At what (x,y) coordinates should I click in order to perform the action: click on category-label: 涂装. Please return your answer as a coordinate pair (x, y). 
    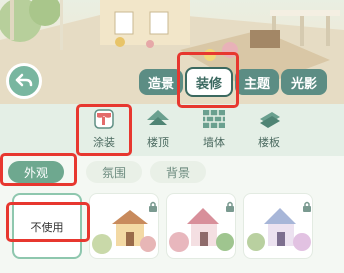
    Looking at the image, I should click on (104, 142).